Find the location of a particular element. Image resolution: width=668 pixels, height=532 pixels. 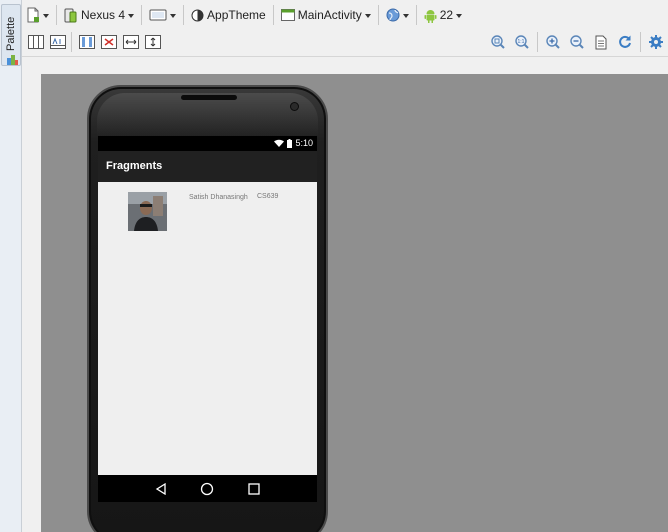

screenshot-button is located at coordinates (601, 42).